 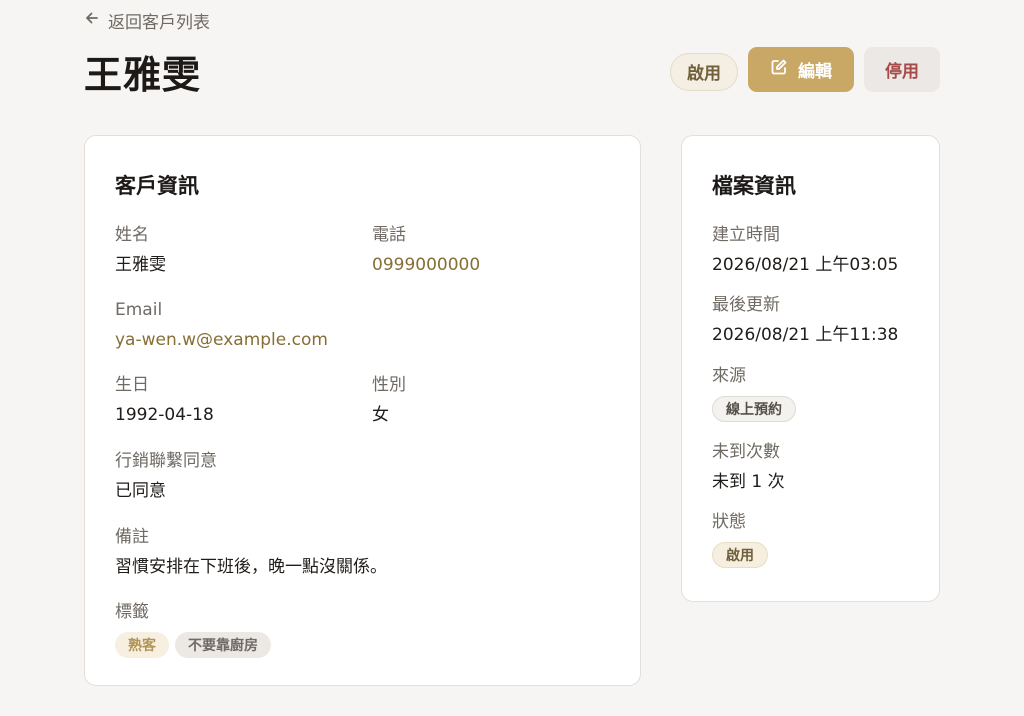 I want to click on enable-button: 啟用, so click(x=704, y=71).